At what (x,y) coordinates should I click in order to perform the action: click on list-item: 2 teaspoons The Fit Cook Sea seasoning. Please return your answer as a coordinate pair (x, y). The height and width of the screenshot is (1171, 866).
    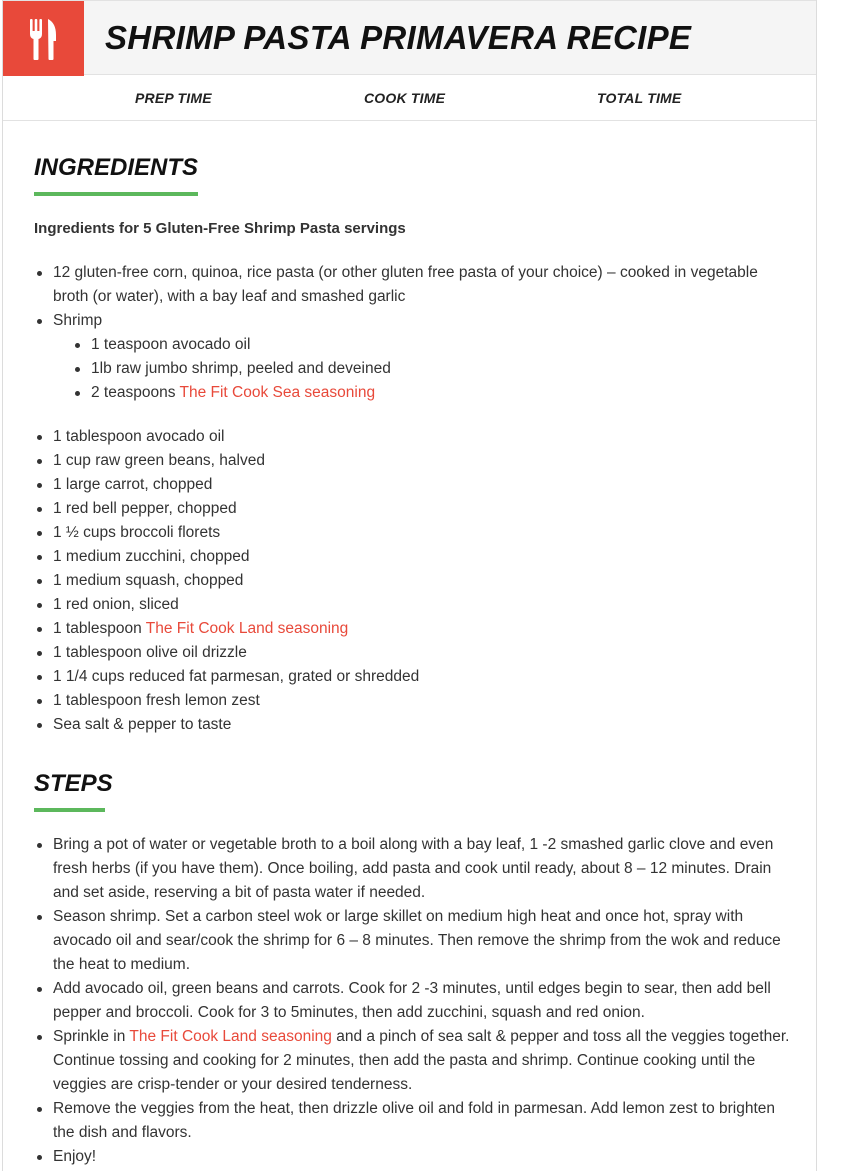
    Looking at the image, I should click on (433, 393).